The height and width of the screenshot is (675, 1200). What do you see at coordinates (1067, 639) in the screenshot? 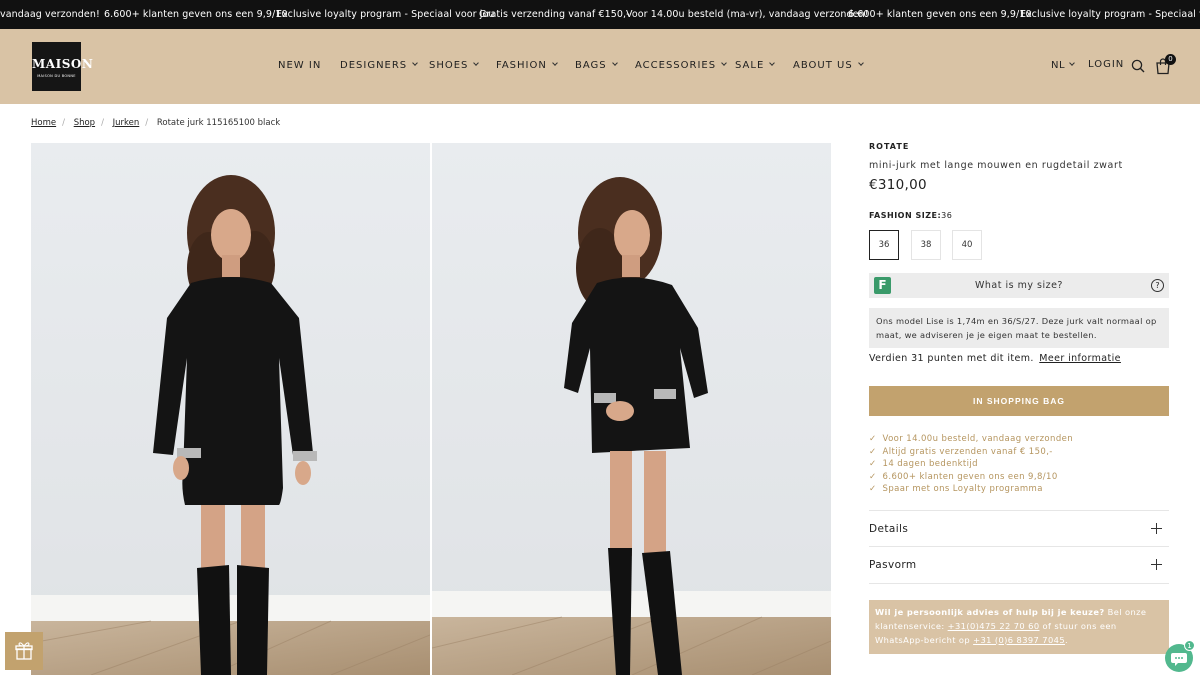
I see `help-text: .` at bounding box center [1067, 639].